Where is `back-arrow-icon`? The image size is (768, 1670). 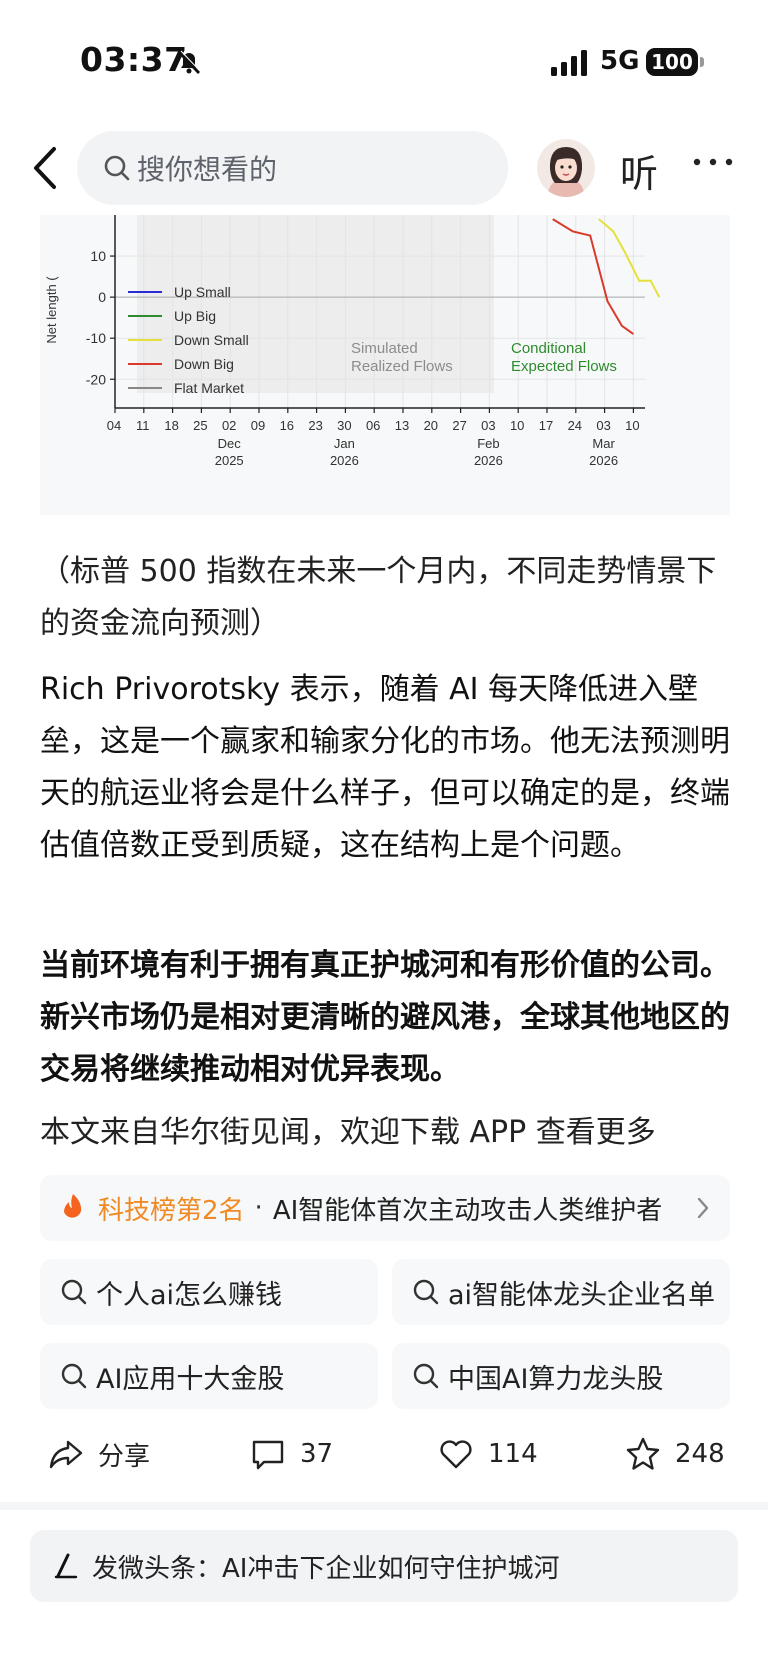
back-arrow-icon is located at coordinates (45, 168).